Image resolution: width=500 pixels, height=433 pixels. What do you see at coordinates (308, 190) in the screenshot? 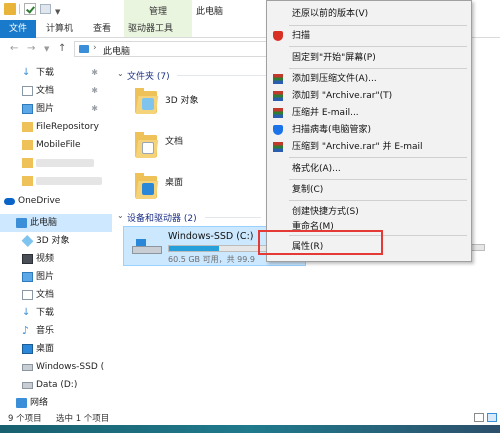
I see `menu-item-label: 复制(C)` at bounding box center [308, 190].